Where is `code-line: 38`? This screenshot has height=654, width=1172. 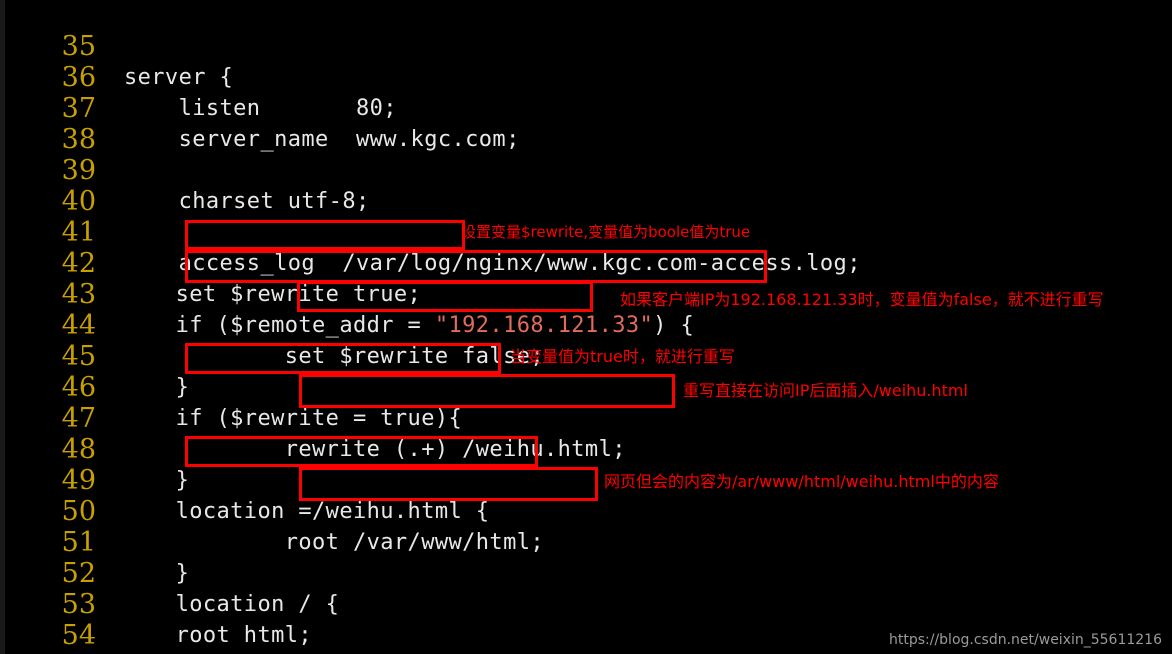 code-line: 38 is located at coordinates (586, 124).